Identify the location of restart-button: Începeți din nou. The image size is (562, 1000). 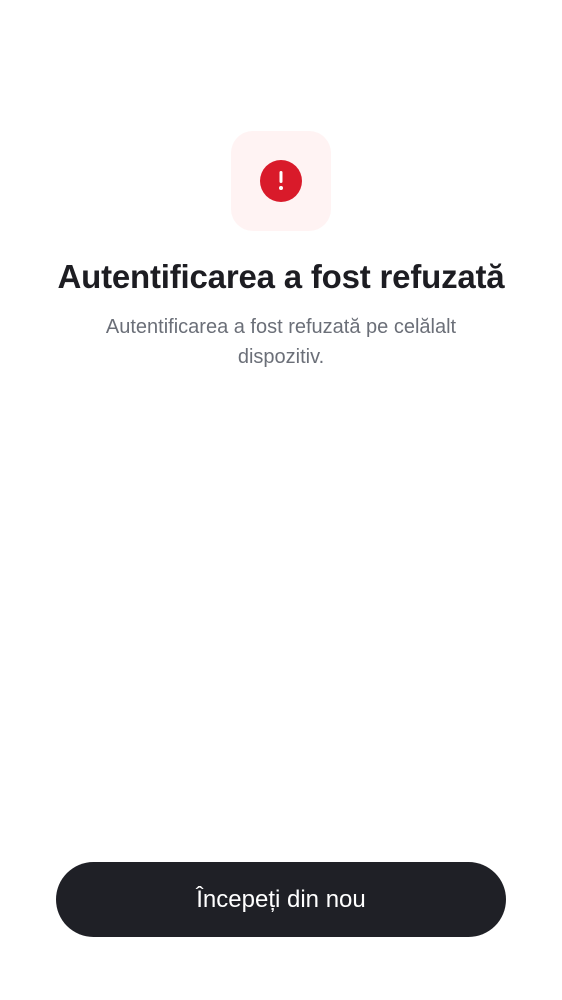
(281, 899).